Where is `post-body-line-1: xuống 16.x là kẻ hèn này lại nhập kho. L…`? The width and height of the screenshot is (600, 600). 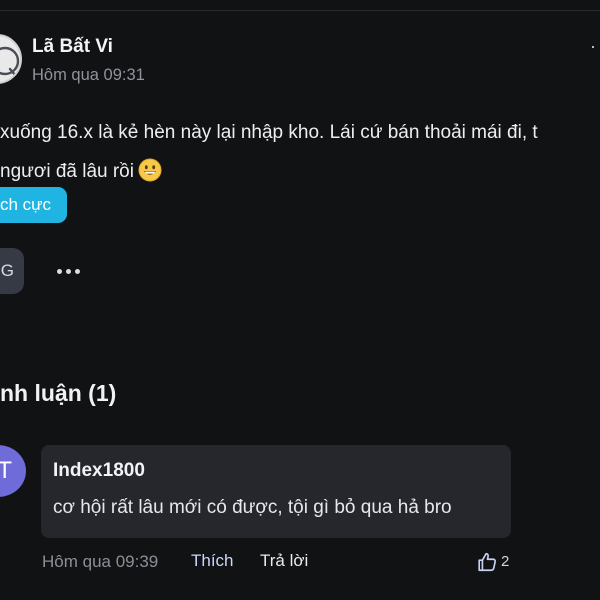
post-body-line-1: xuống 16.x là kẻ hèn này lại nhập kho. L… is located at coordinates (269, 132).